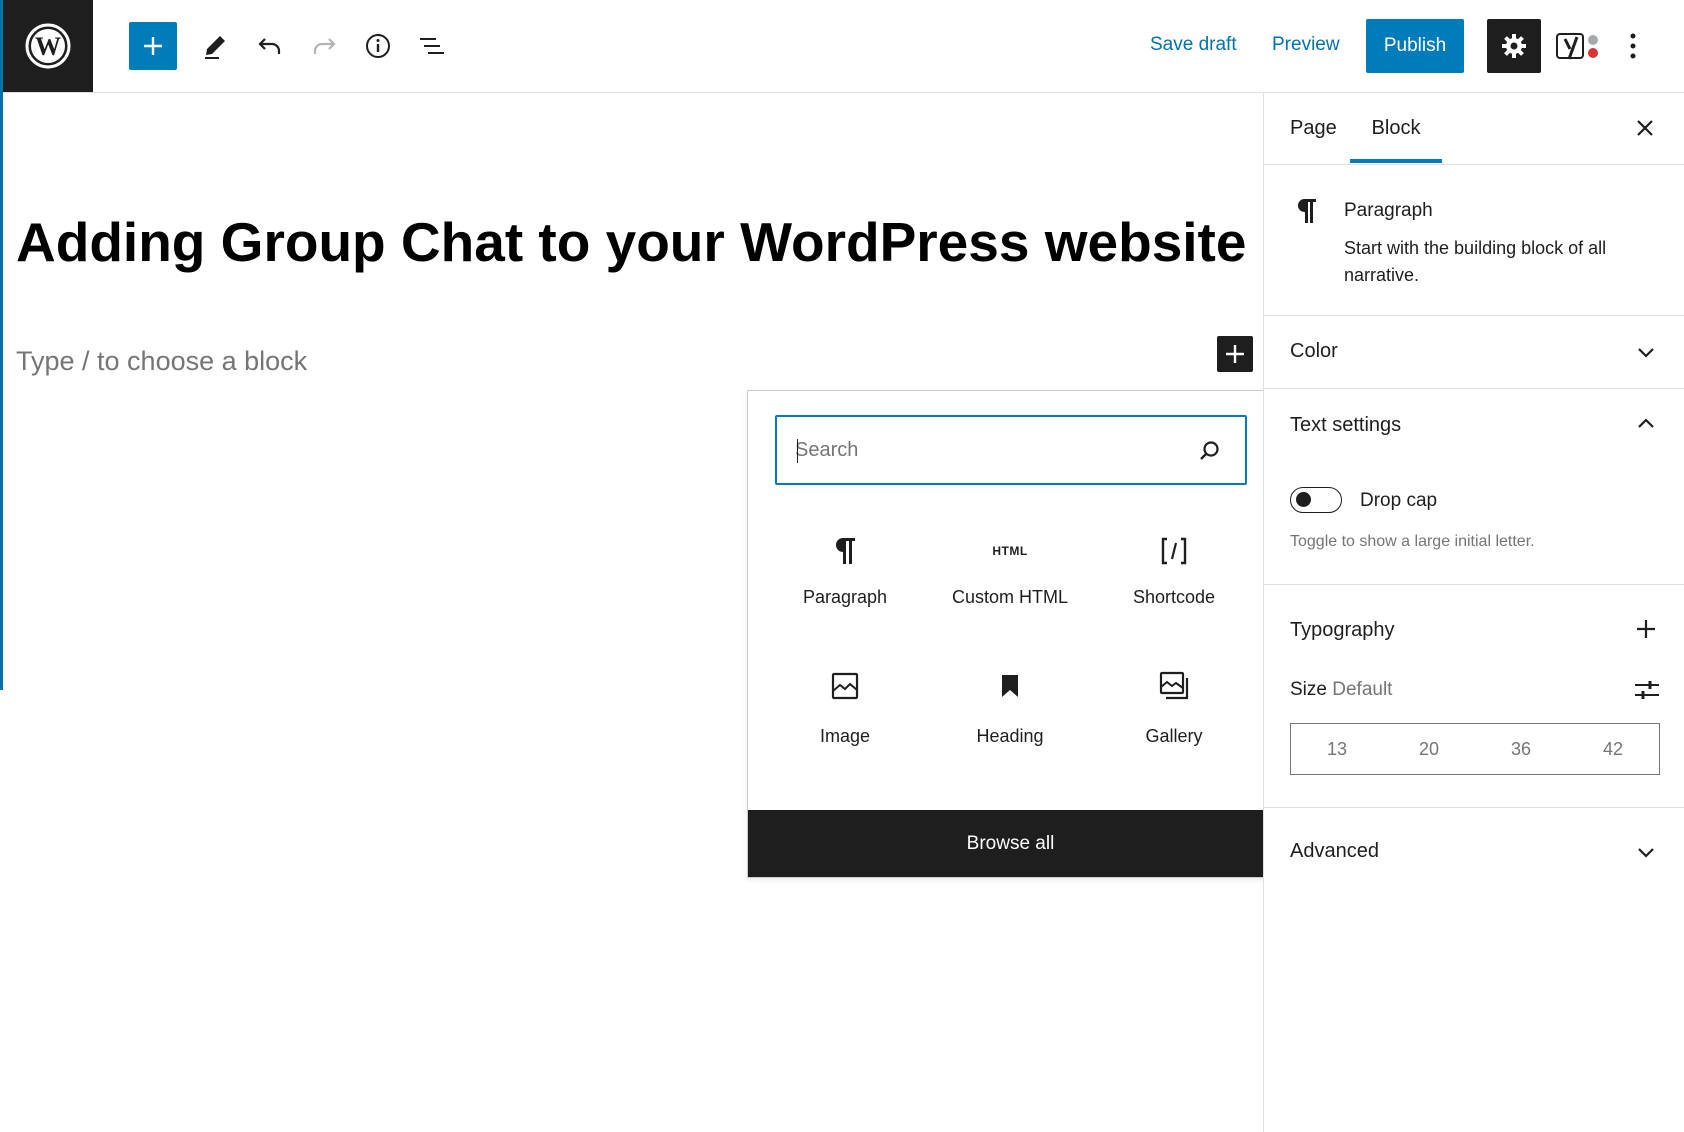  I want to click on tab-block-label: Block, so click(1396, 127).